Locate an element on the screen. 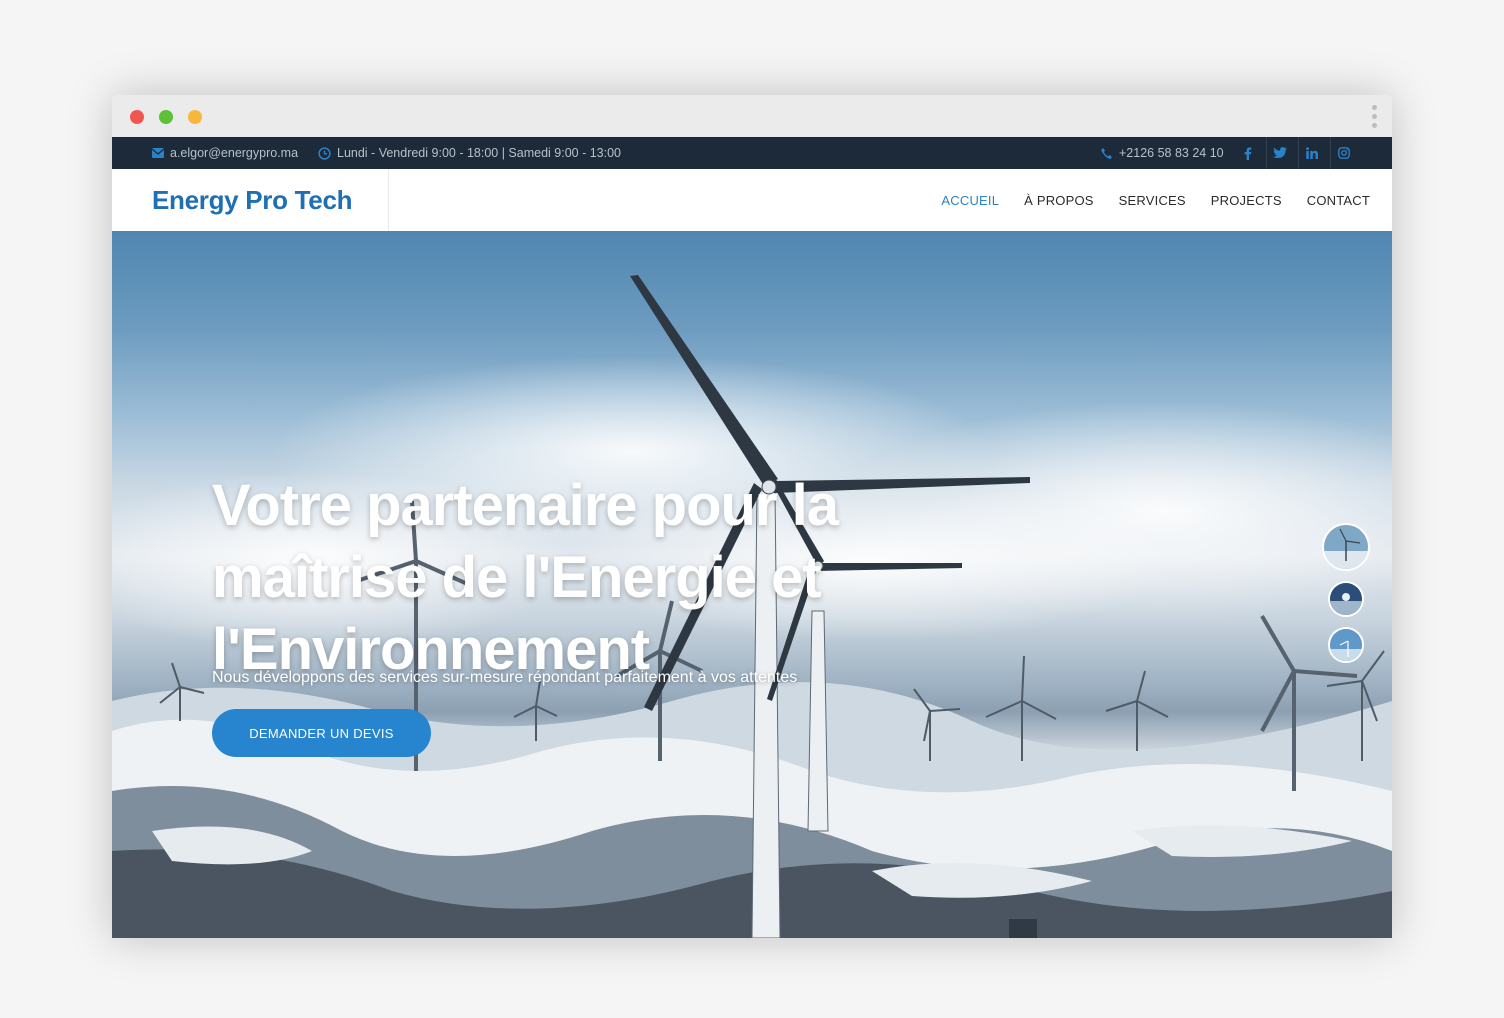 The height and width of the screenshot is (1018, 1504). phone-text: +2126 58 83 24 10 is located at coordinates (1171, 153).